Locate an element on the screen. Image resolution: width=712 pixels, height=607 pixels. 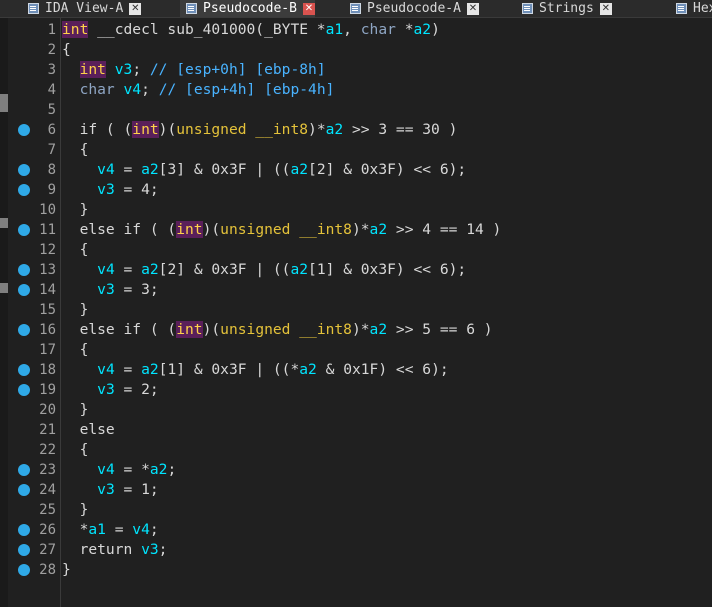
line-number: 27 is located at coordinates (47, 550).